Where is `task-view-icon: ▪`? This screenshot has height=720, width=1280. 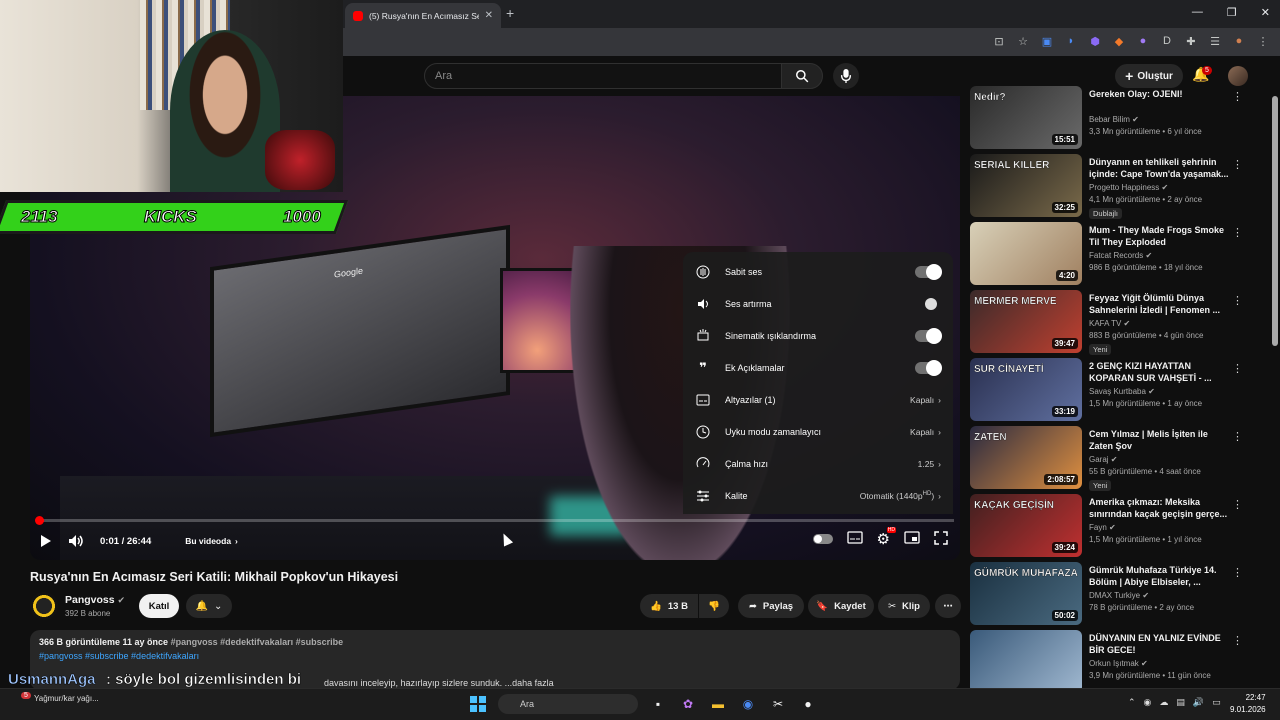
task-view-icon: ▪ is located at coordinates (658, 704).